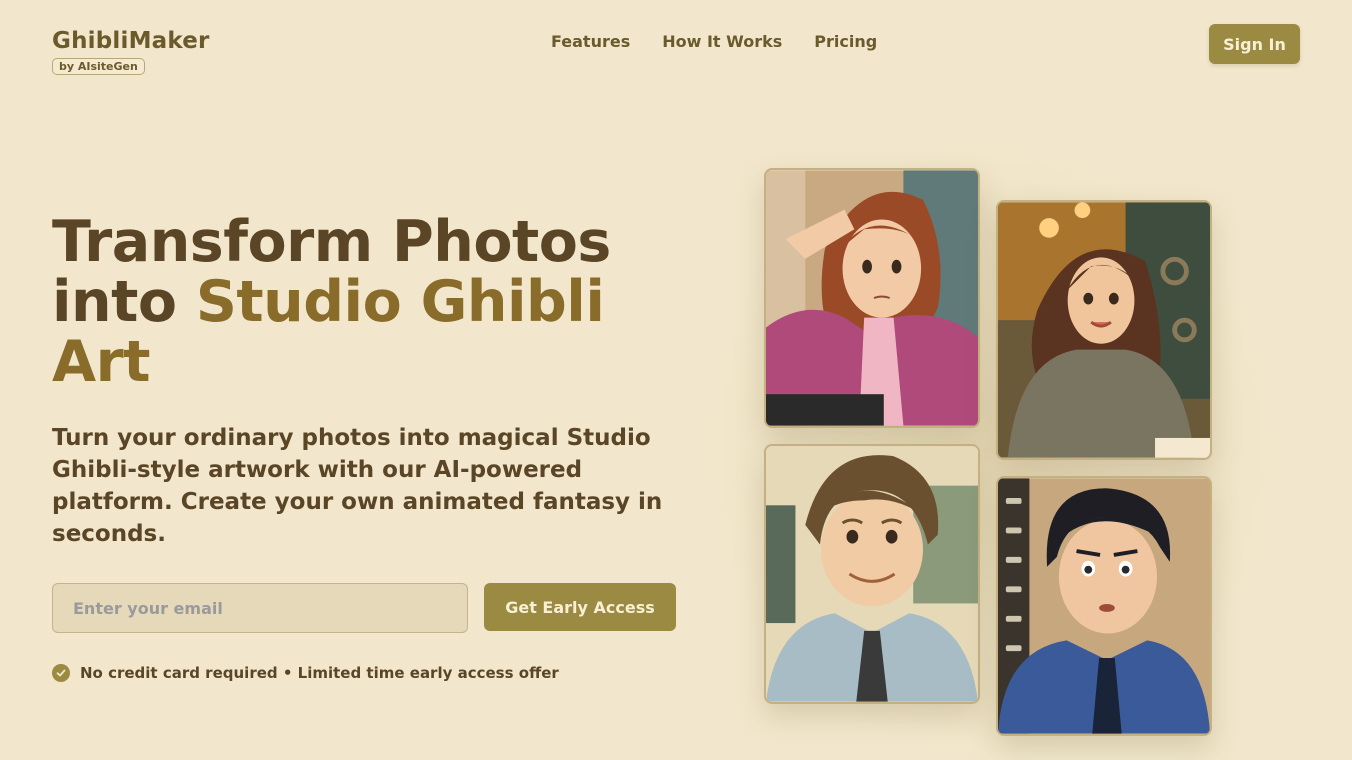 Image resolution: width=1352 pixels, height=760 pixels. Describe the element at coordinates (1104, 330) in the screenshot. I see `smiling-woman-sweater-illustration` at that location.